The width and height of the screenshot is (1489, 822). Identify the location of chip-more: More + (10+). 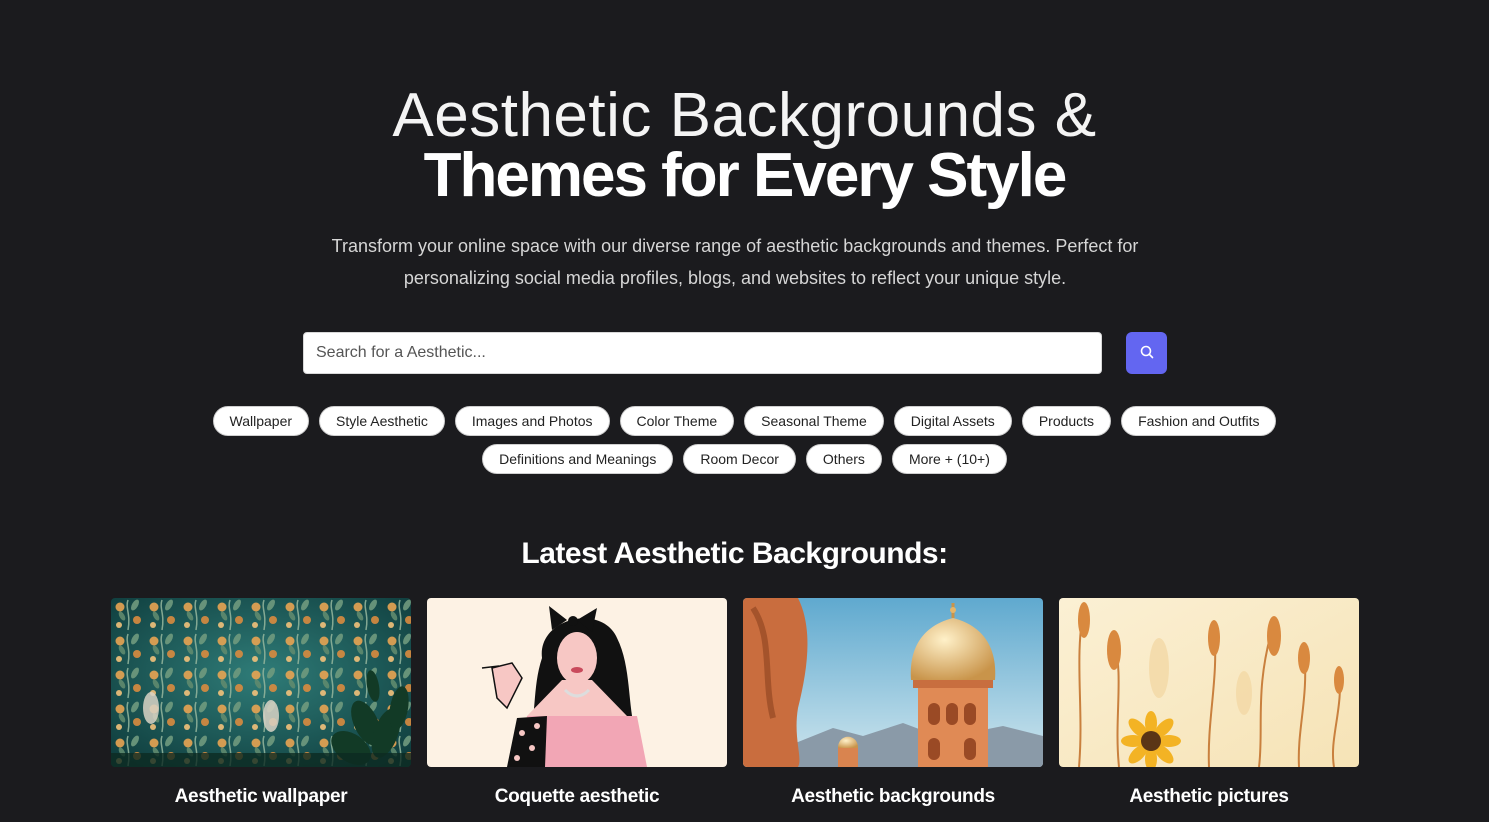
(949, 459).